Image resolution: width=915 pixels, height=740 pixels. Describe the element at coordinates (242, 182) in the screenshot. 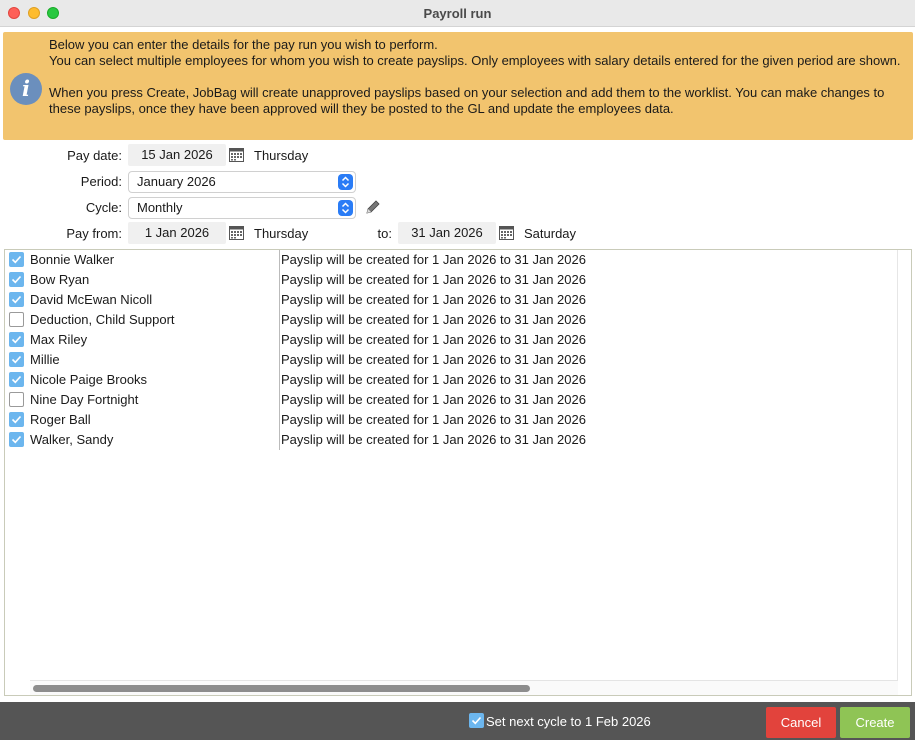

I see `period-select: January 2026` at that location.